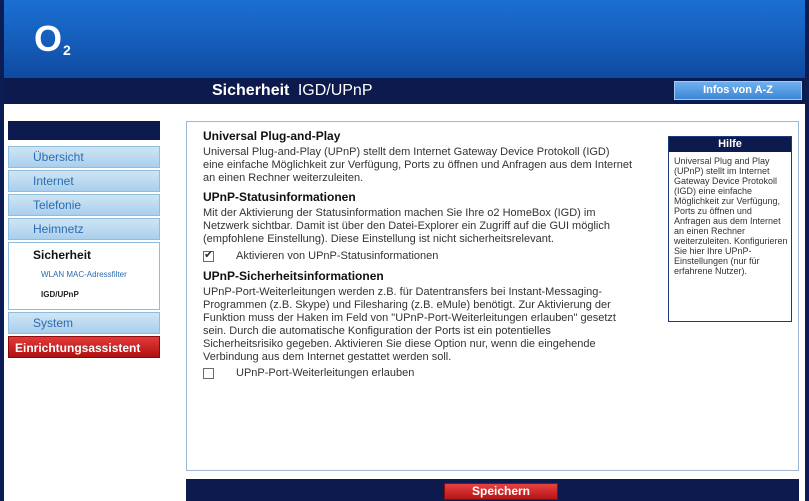 This screenshot has height=501, width=809. Describe the element at coordinates (208, 373) in the screenshot. I see `port-forwarding-checkbox` at that location.